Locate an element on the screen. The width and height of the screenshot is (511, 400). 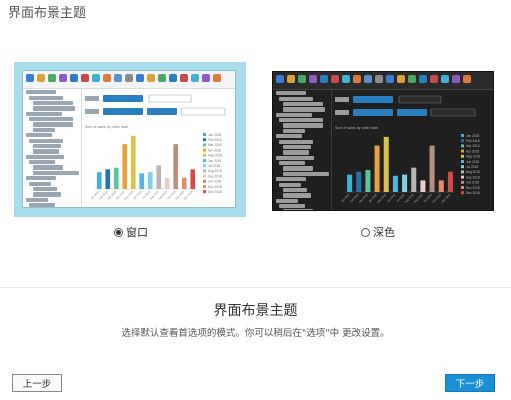
legend-label: Mar 2018 is located at coordinates (215, 145).